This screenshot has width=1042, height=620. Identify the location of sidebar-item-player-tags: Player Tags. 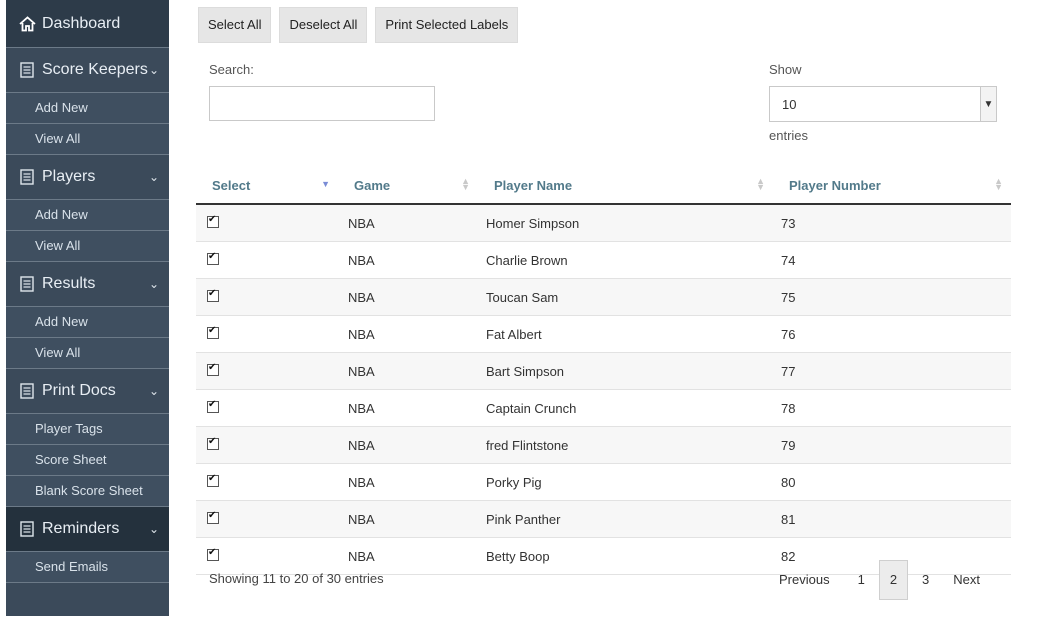
(87, 429).